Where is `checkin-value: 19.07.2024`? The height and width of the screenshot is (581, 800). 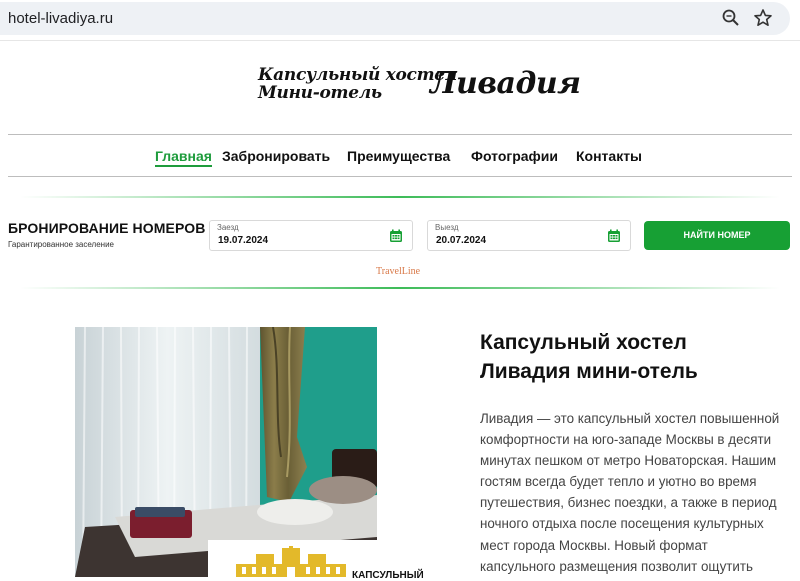 checkin-value: 19.07.2024 is located at coordinates (243, 240).